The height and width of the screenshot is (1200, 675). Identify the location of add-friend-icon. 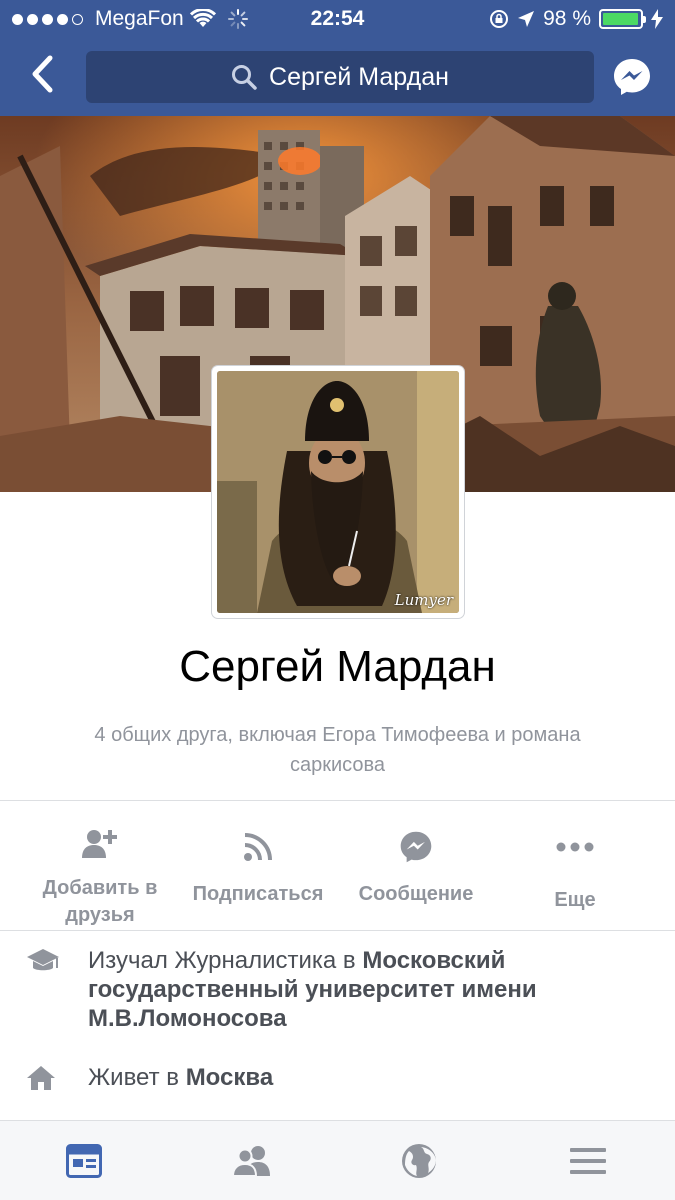
(99, 844).